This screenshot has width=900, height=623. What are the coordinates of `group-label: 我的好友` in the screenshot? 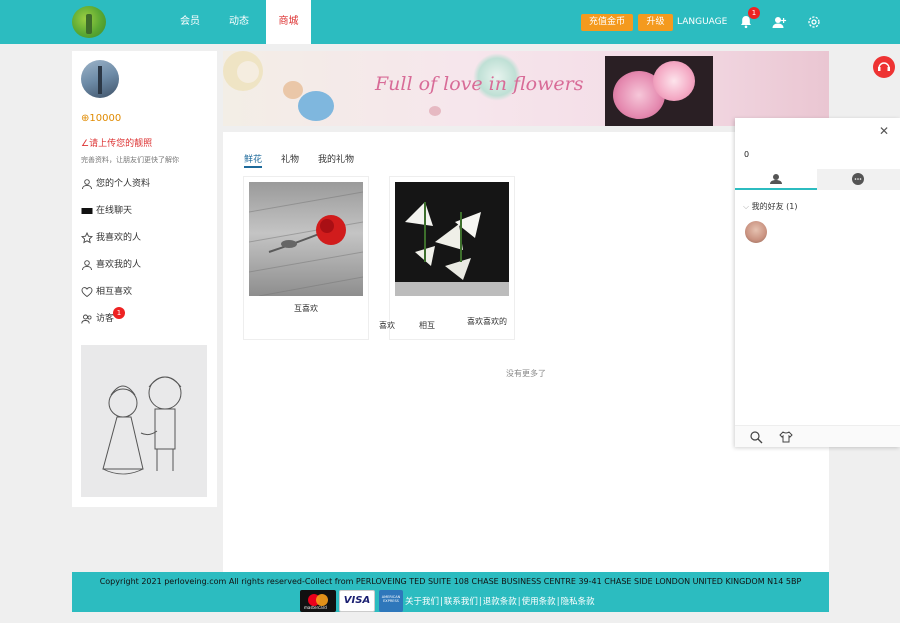 It's located at (767, 206).